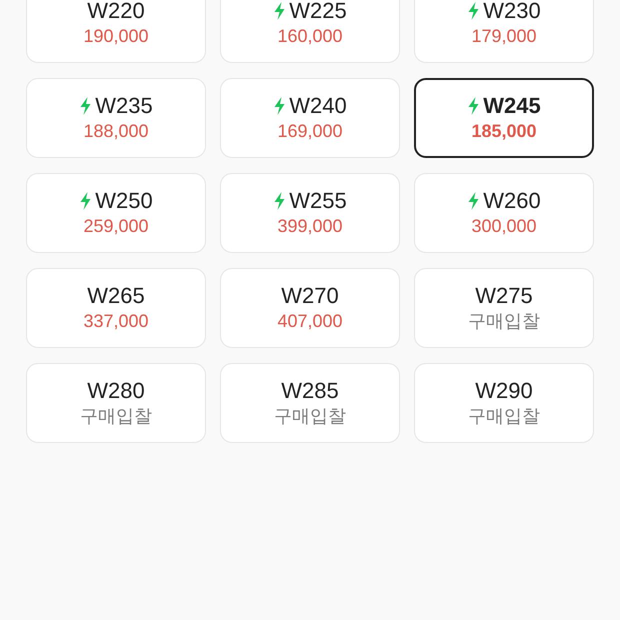 The image size is (620, 620). I want to click on size-option: W220 190,000, so click(116, 31).